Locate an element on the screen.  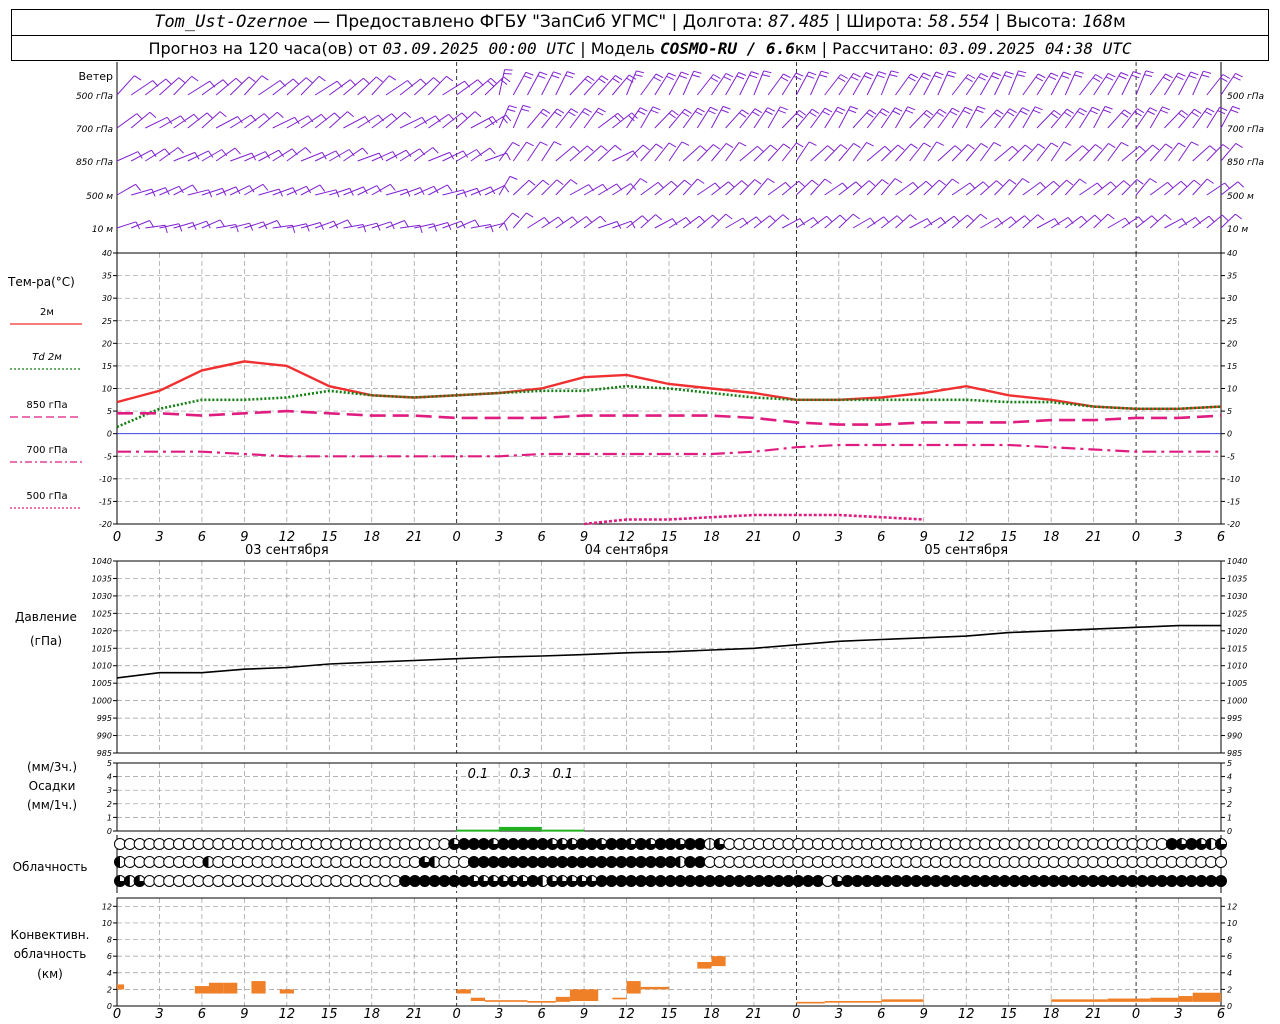
ytick-label-left: 10 is located at coordinates (107, 389).